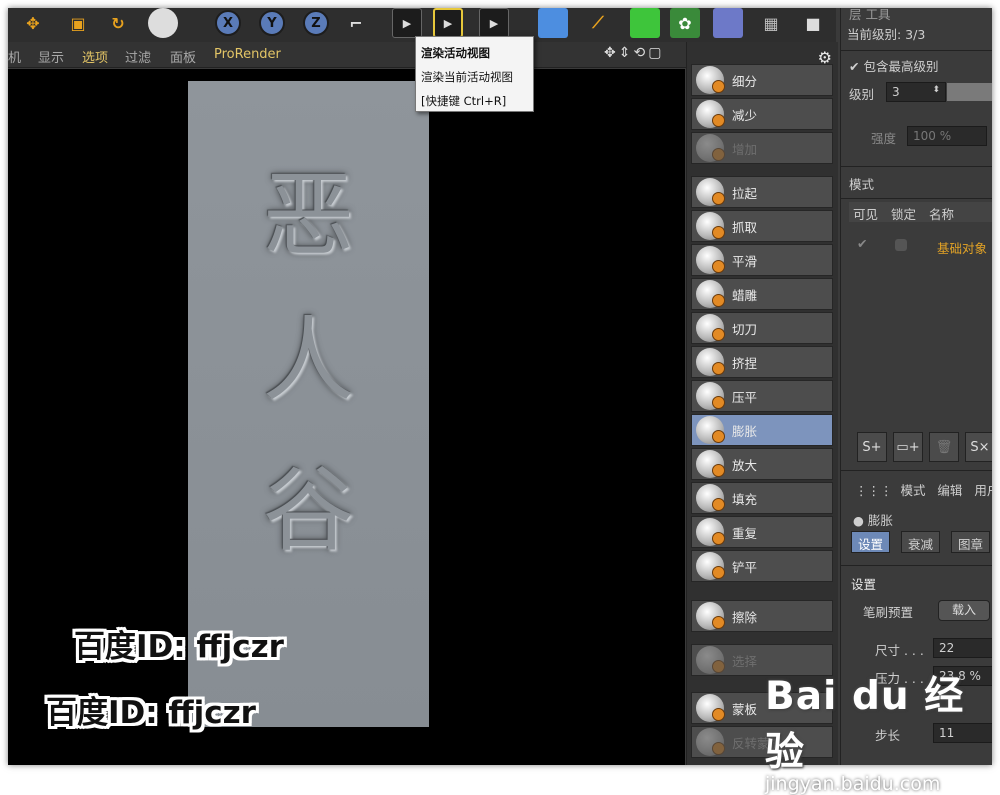 This screenshot has height=795, width=1000. I want to click on deformer-icon, so click(728, 23).